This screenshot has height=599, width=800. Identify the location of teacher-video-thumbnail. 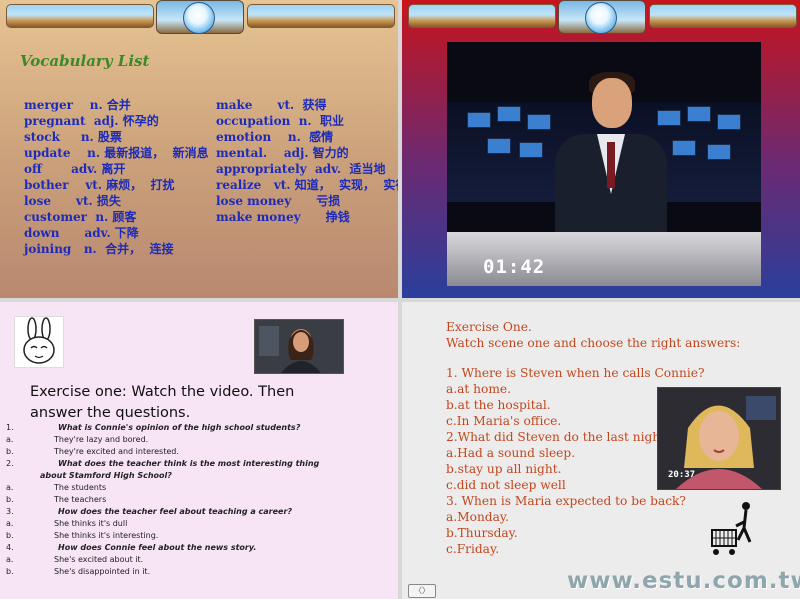
(299, 346).